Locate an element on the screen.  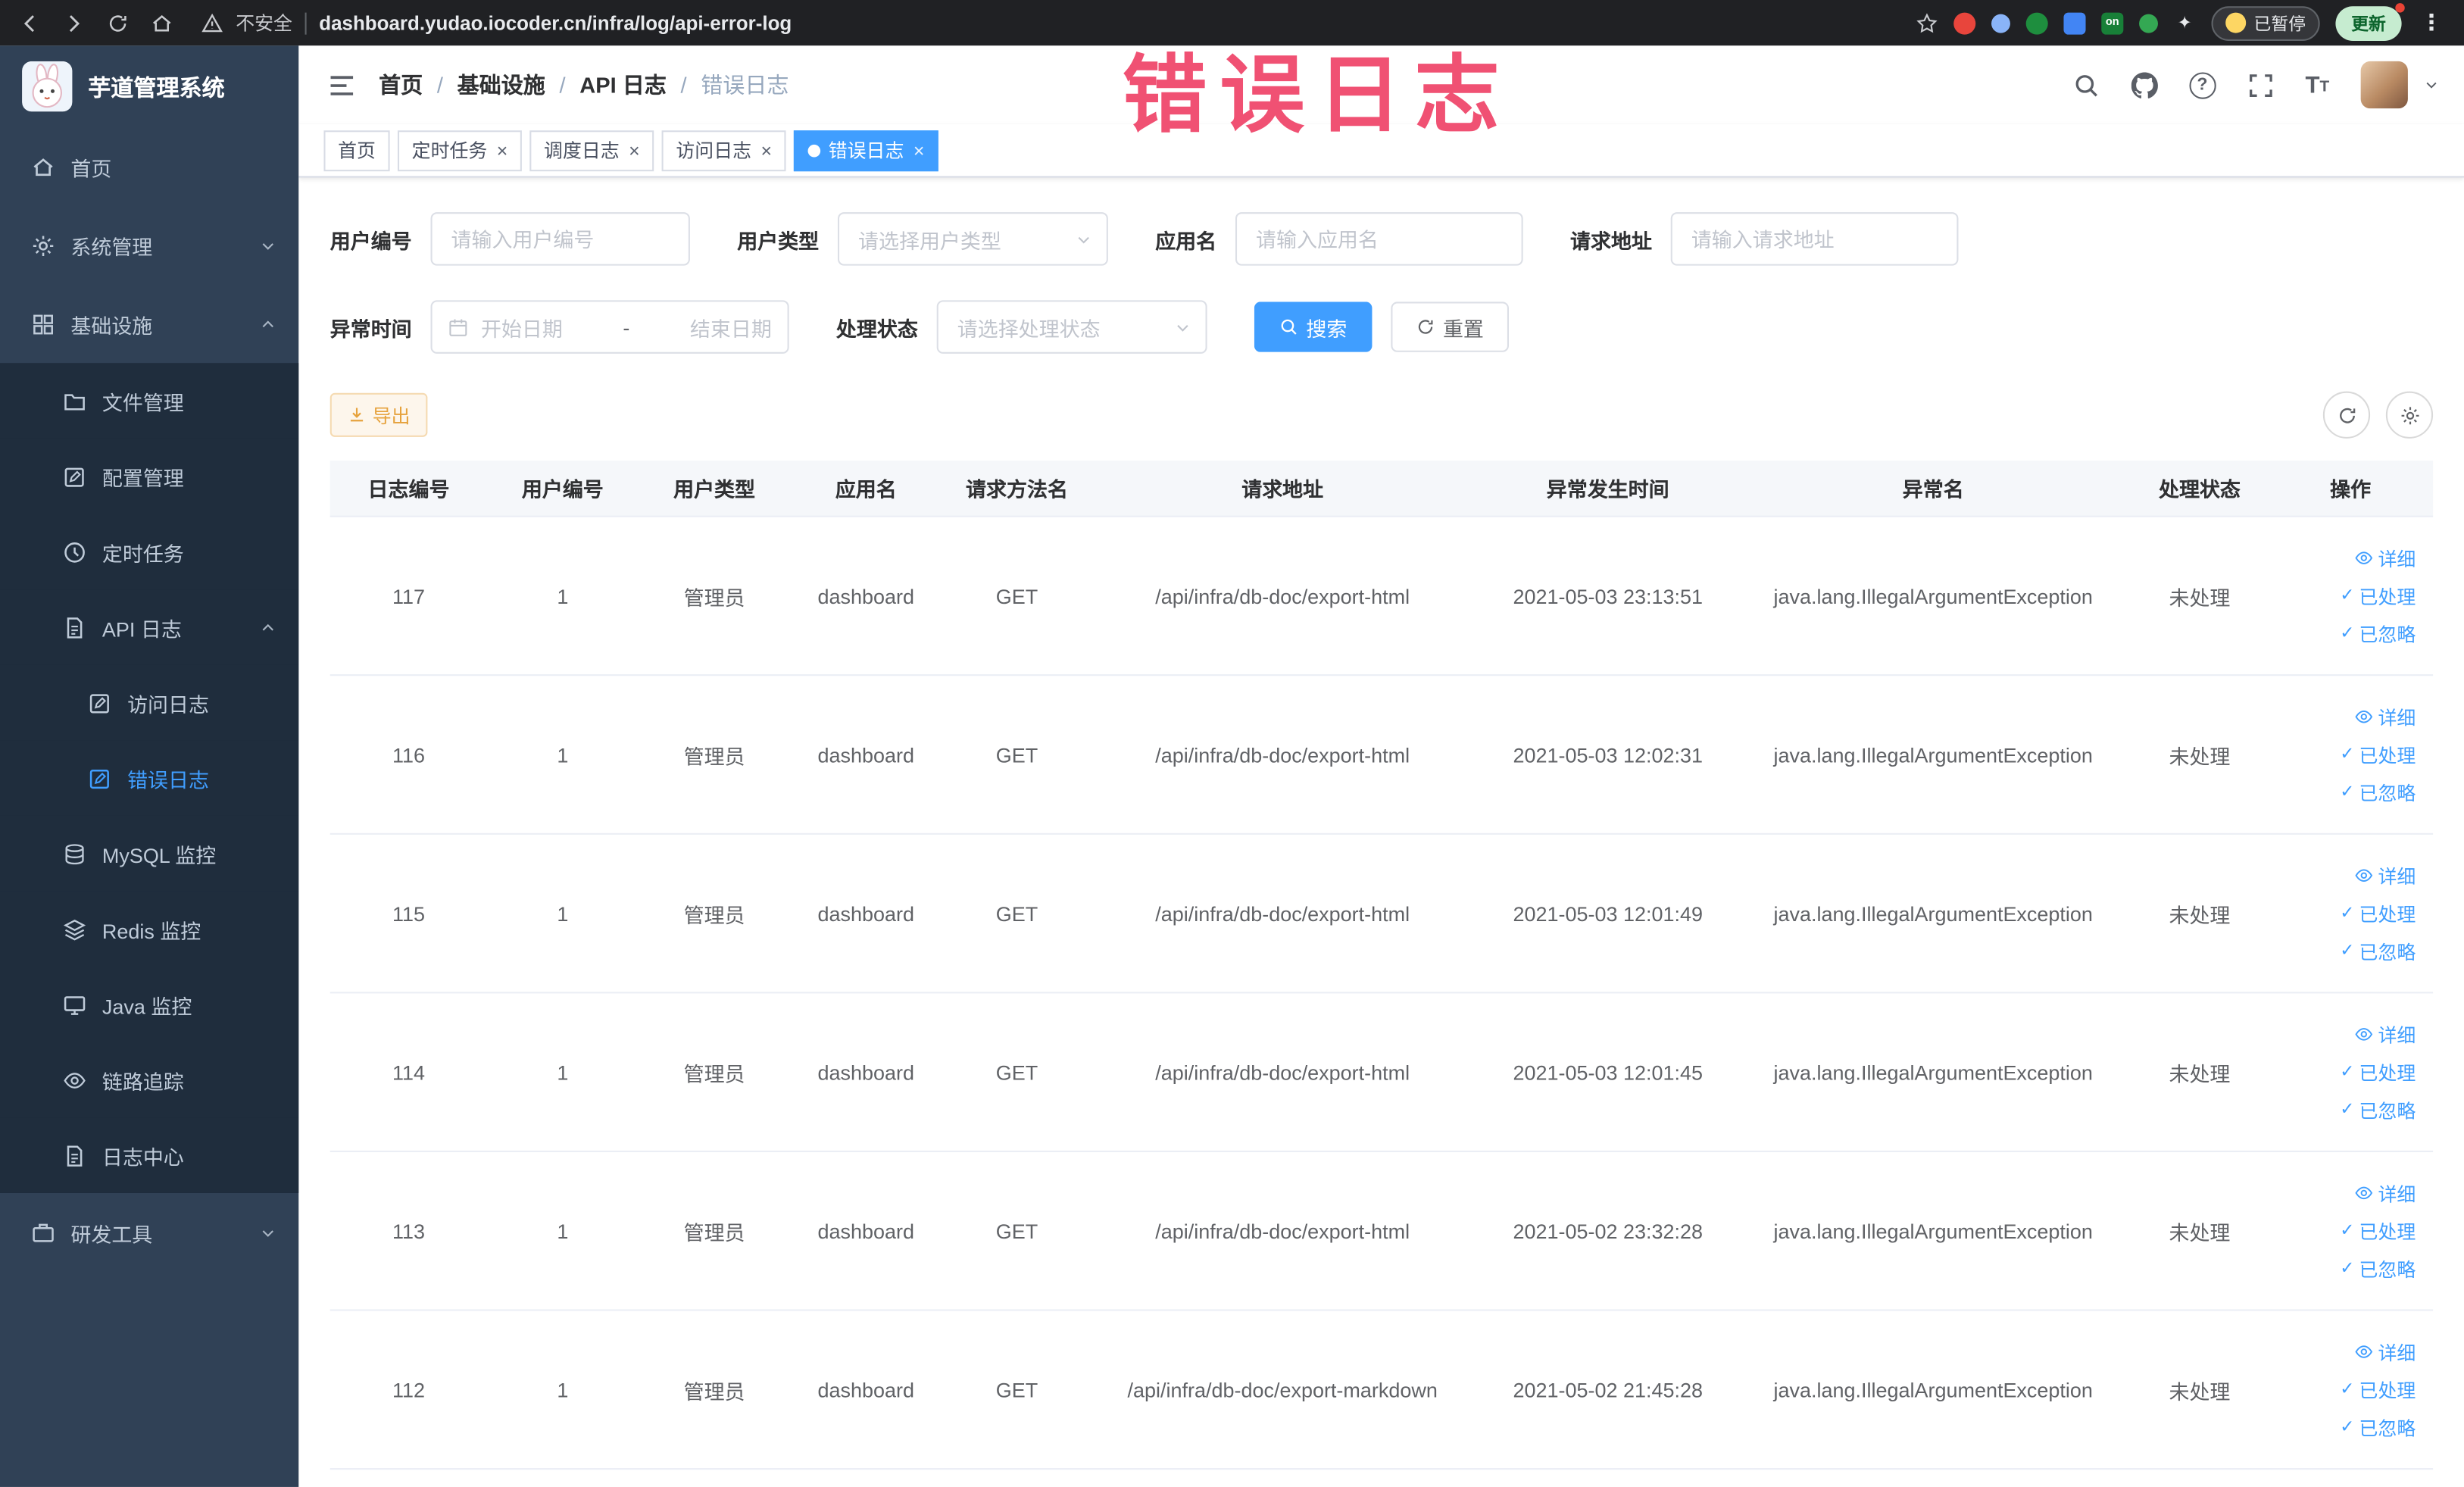
bookmark-star-icon is located at coordinates (1927, 23).